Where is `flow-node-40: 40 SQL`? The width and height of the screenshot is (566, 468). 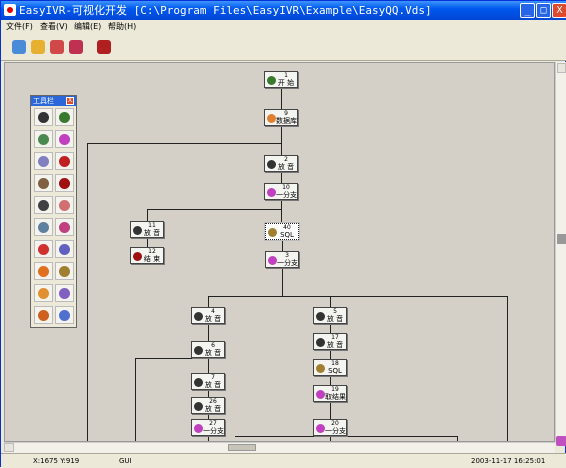 flow-node-40: 40 SQL is located at coordinates (282, 231).